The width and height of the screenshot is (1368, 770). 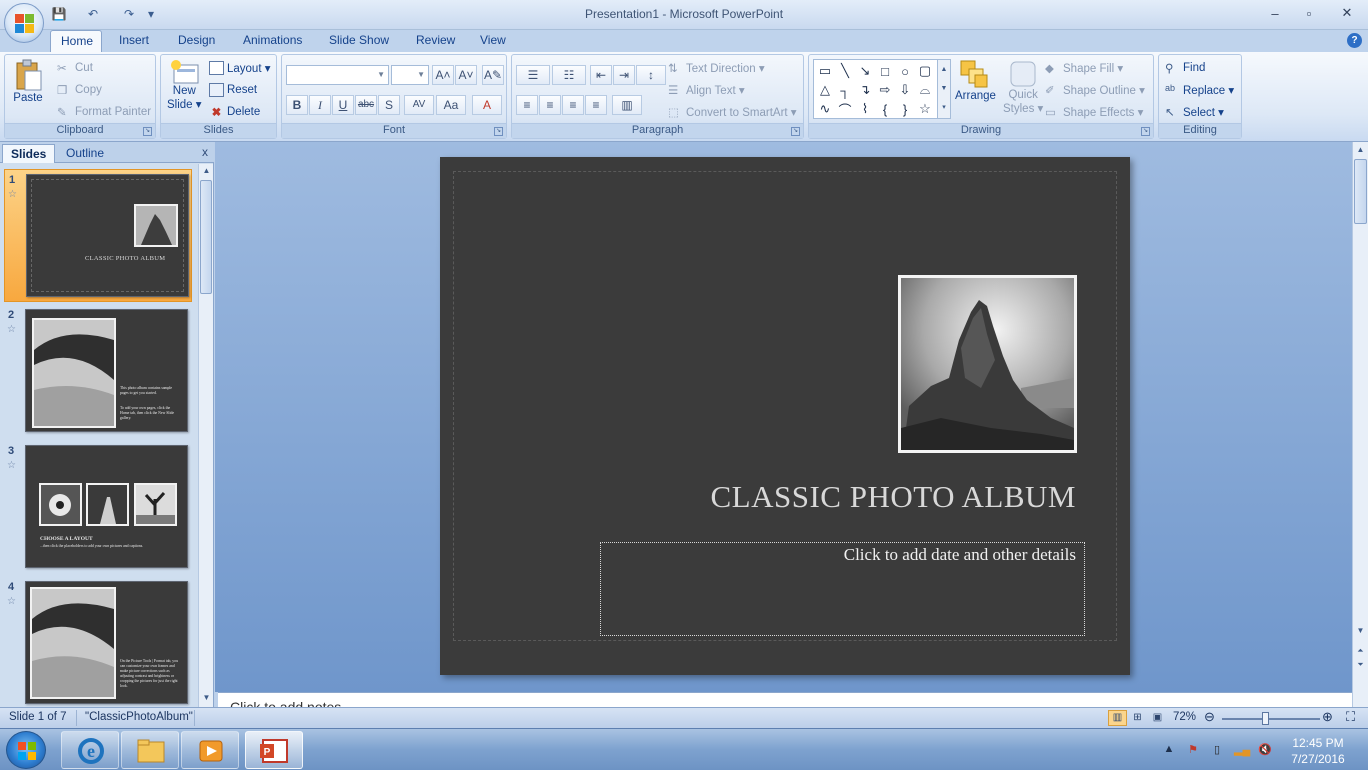 What do you see at coordinates (184, 85) in the screenshot?
I see `new-slide-button: New Slide ▾` at bounding box center [184, 85].